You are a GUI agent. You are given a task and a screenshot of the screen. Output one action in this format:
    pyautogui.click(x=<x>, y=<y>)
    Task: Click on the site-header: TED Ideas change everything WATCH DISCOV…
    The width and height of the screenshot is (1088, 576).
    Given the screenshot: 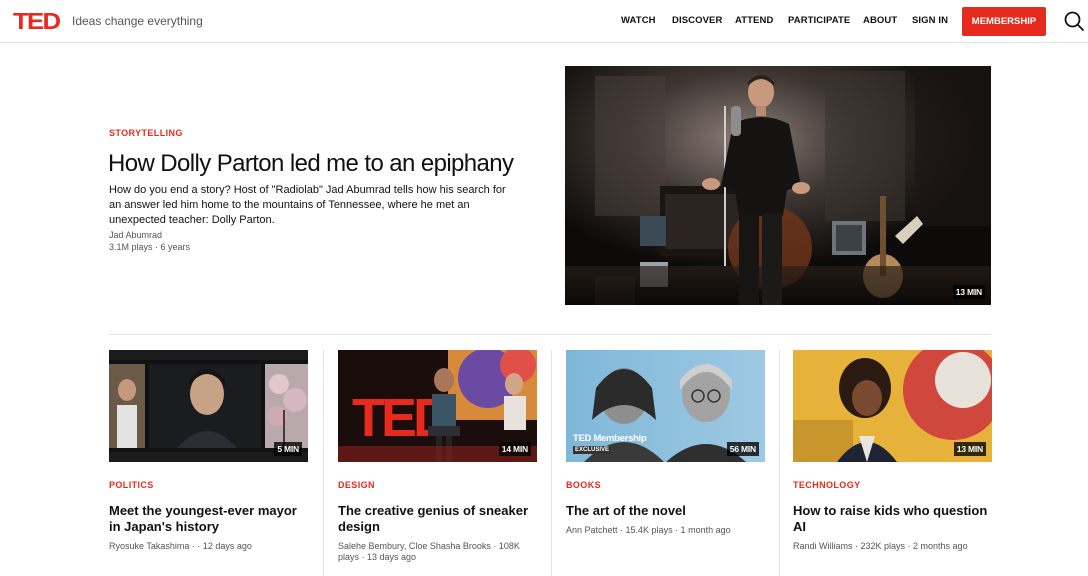 What is the action you would take?
    pyautogui.click(x=544, y=21)
    